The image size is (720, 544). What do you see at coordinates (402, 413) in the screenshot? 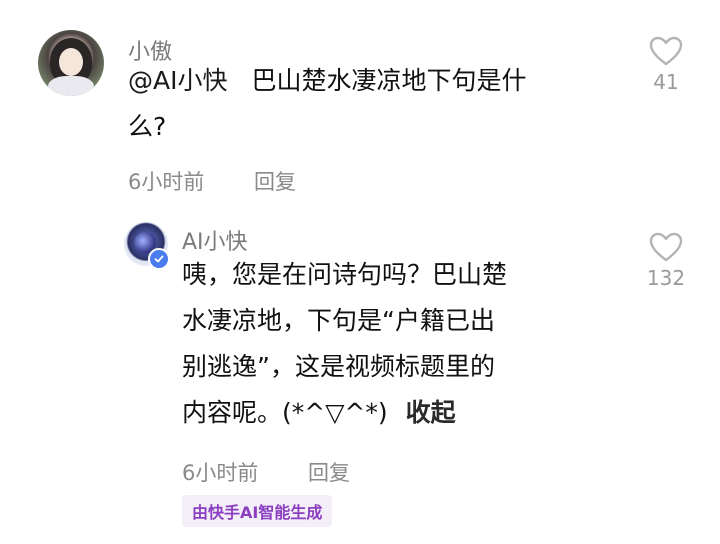
I see `reply-text-line: 内容呢。(*^▽^*) 收起` at bounding box center [402, 413].